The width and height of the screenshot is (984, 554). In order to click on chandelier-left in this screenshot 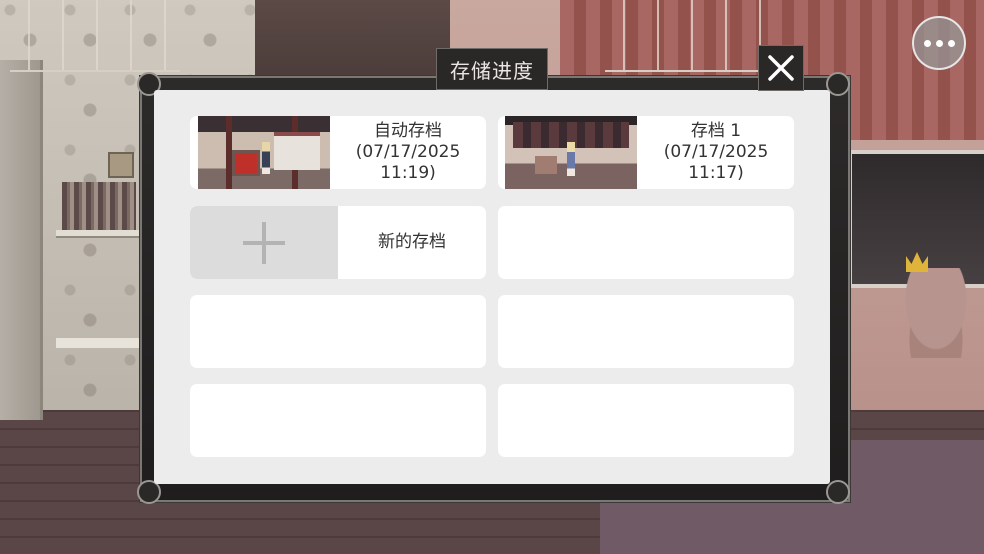, I will do `click(95, 36)`.